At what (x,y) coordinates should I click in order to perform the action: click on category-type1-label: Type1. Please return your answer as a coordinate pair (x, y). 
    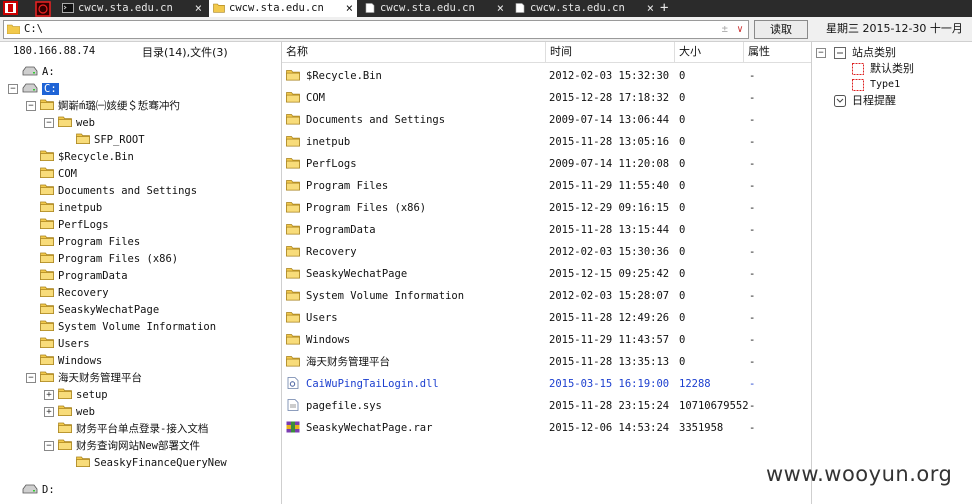
    Looking at the image, I should click on (885, 84).